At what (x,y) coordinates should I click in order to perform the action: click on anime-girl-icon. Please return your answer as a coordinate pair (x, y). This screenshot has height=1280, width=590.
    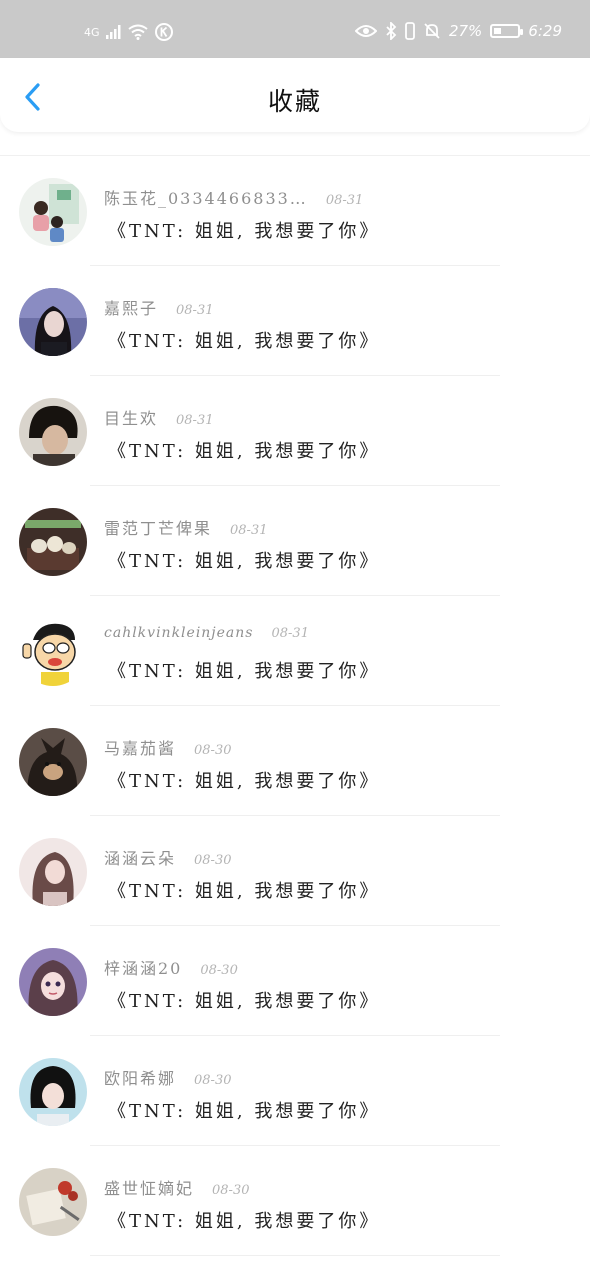
    Looking at the image, I should click on (53, 982).